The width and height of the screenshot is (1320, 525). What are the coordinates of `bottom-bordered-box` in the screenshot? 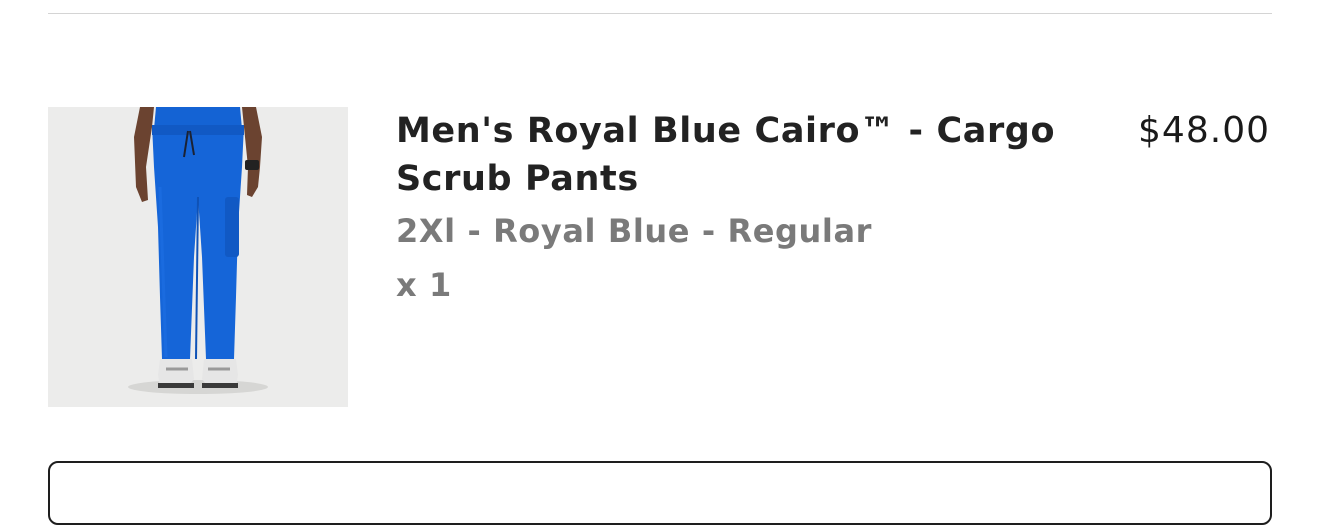 It's located at (660, 493).